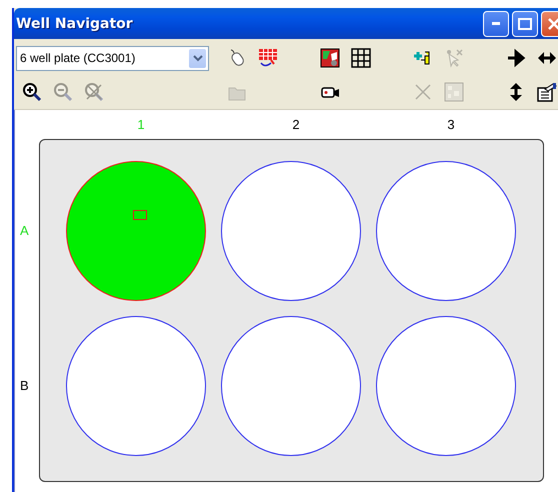 The width and height of the screenshot is (558, 492). What do you see at coordinates (29, 385) in the screenshot?
I see `row-label: B` at bounding box center [29, 385].